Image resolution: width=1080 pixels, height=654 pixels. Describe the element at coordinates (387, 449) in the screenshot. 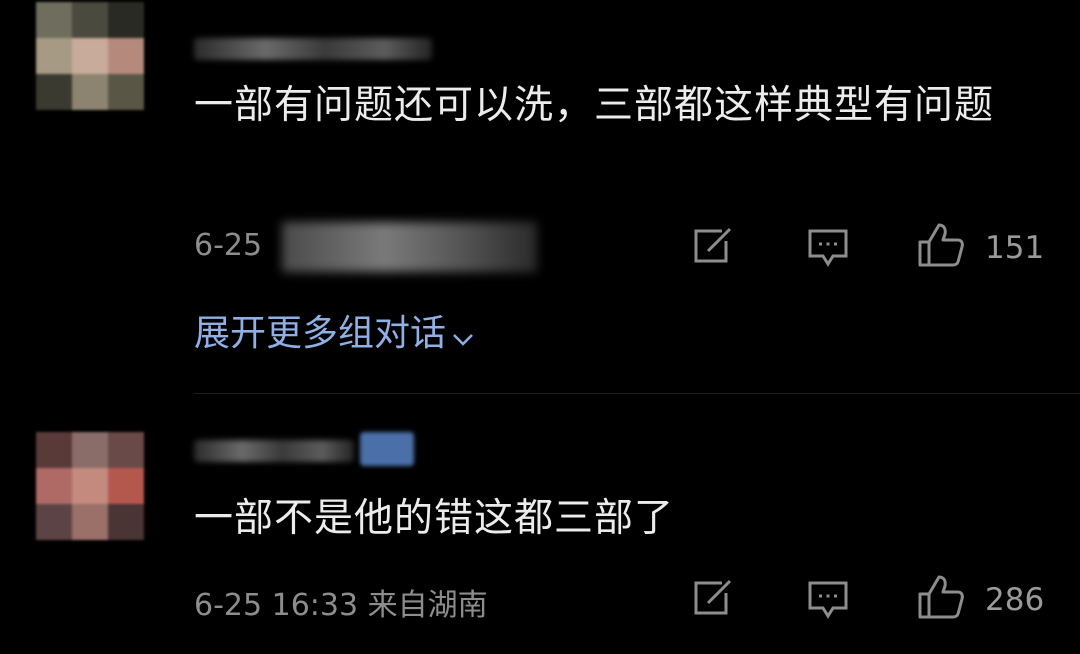

I see `user-badge-blurred` at that location.